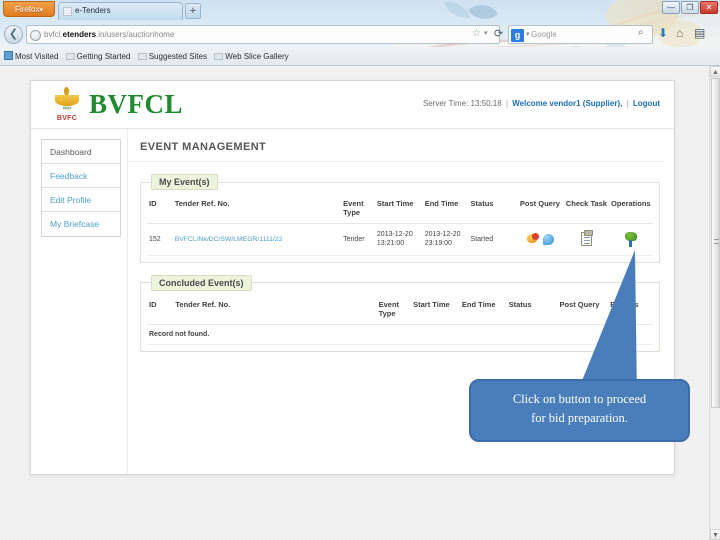 The height and width of the screenshot is (540, 720). Describe the element at coordinates (8, 55) in the screenshot. I see `most-visited-icon` at that location.